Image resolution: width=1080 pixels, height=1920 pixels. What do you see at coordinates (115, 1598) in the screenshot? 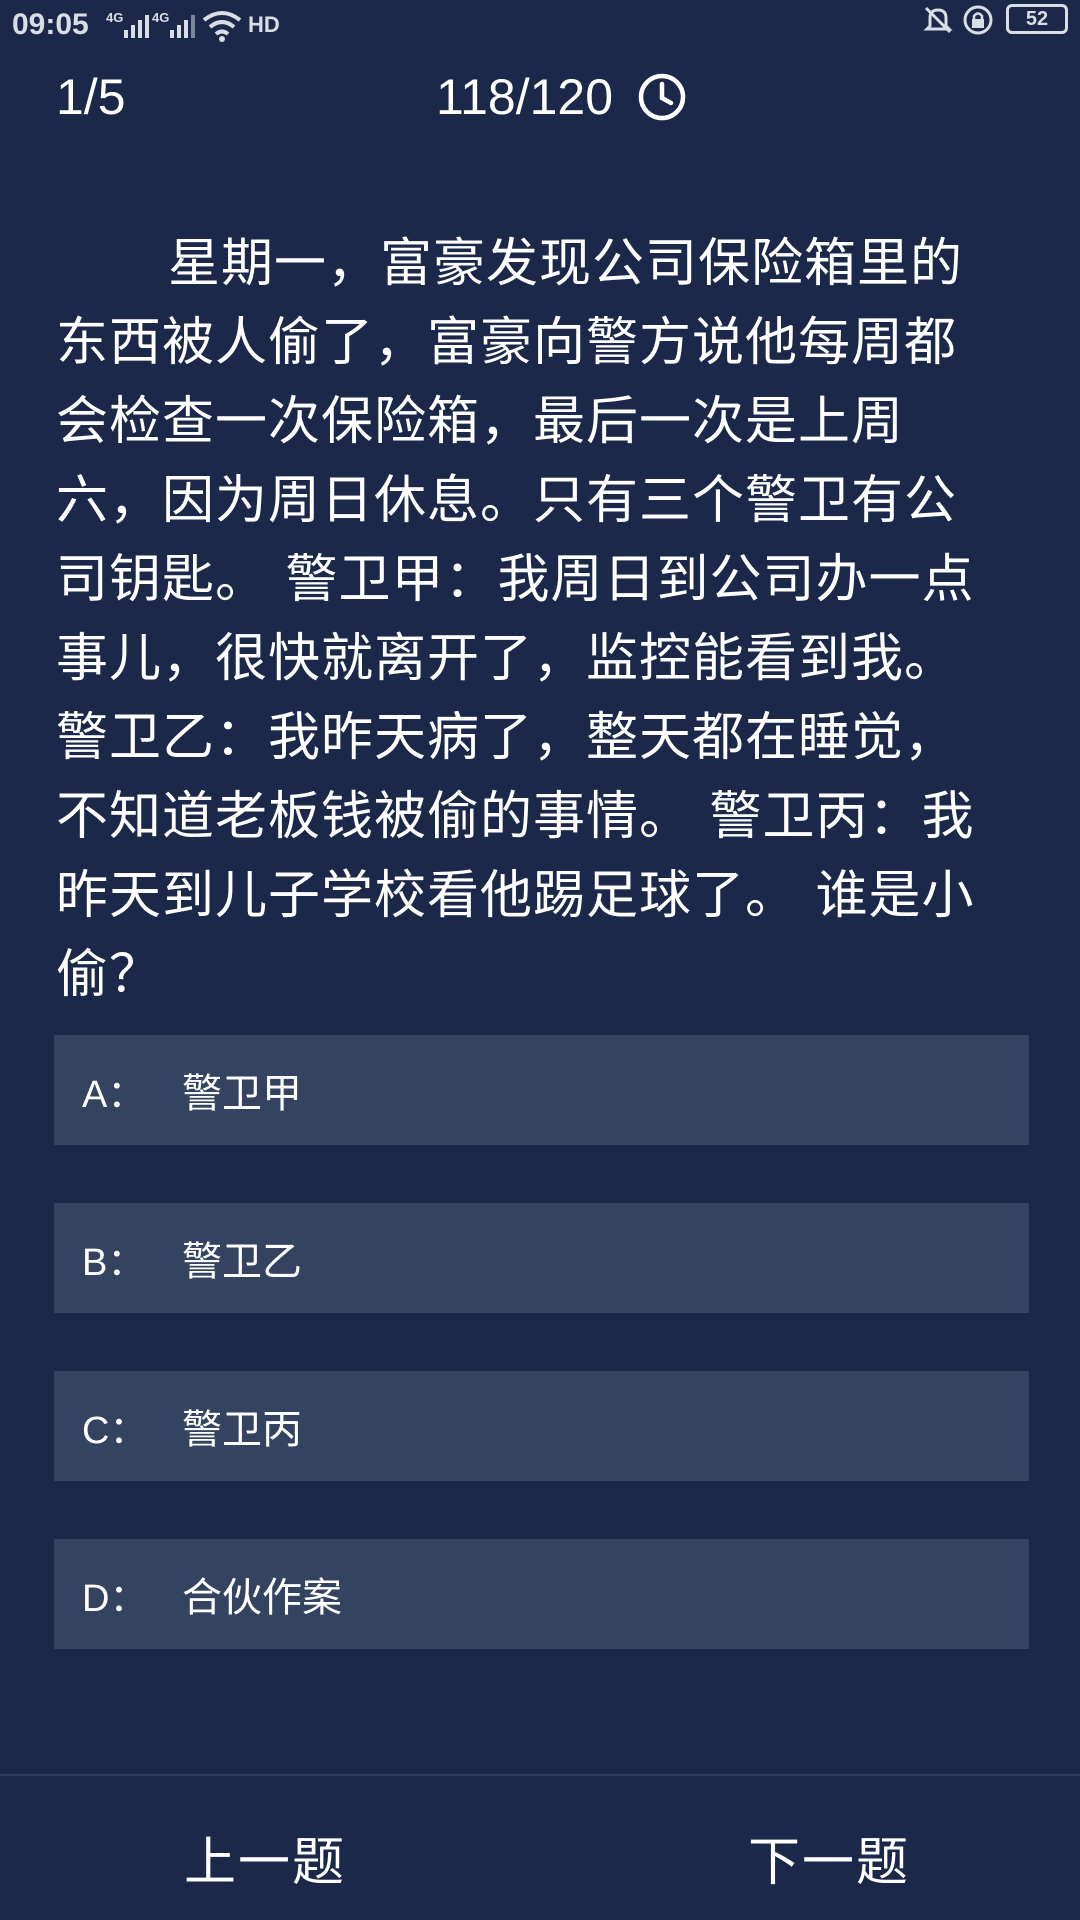
I see `option-key: D：` at bounding box center [115, 1598].